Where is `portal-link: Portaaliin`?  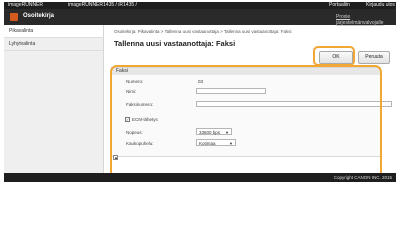 portal-link: Portaaliin is located at coordinates (339, 5).